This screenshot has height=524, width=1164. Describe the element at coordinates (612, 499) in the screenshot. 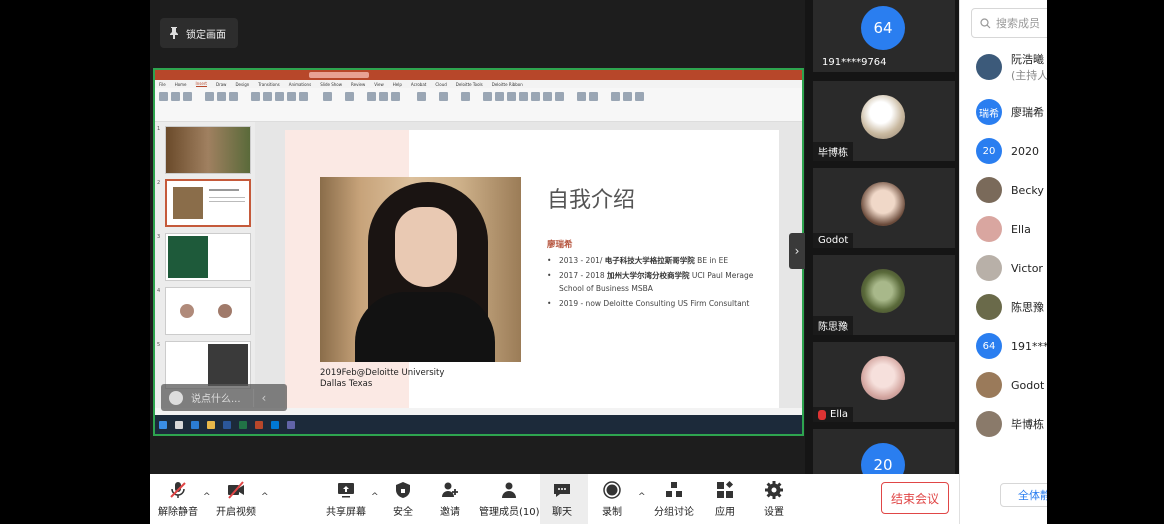

I see `record-button: 录制` at that location.